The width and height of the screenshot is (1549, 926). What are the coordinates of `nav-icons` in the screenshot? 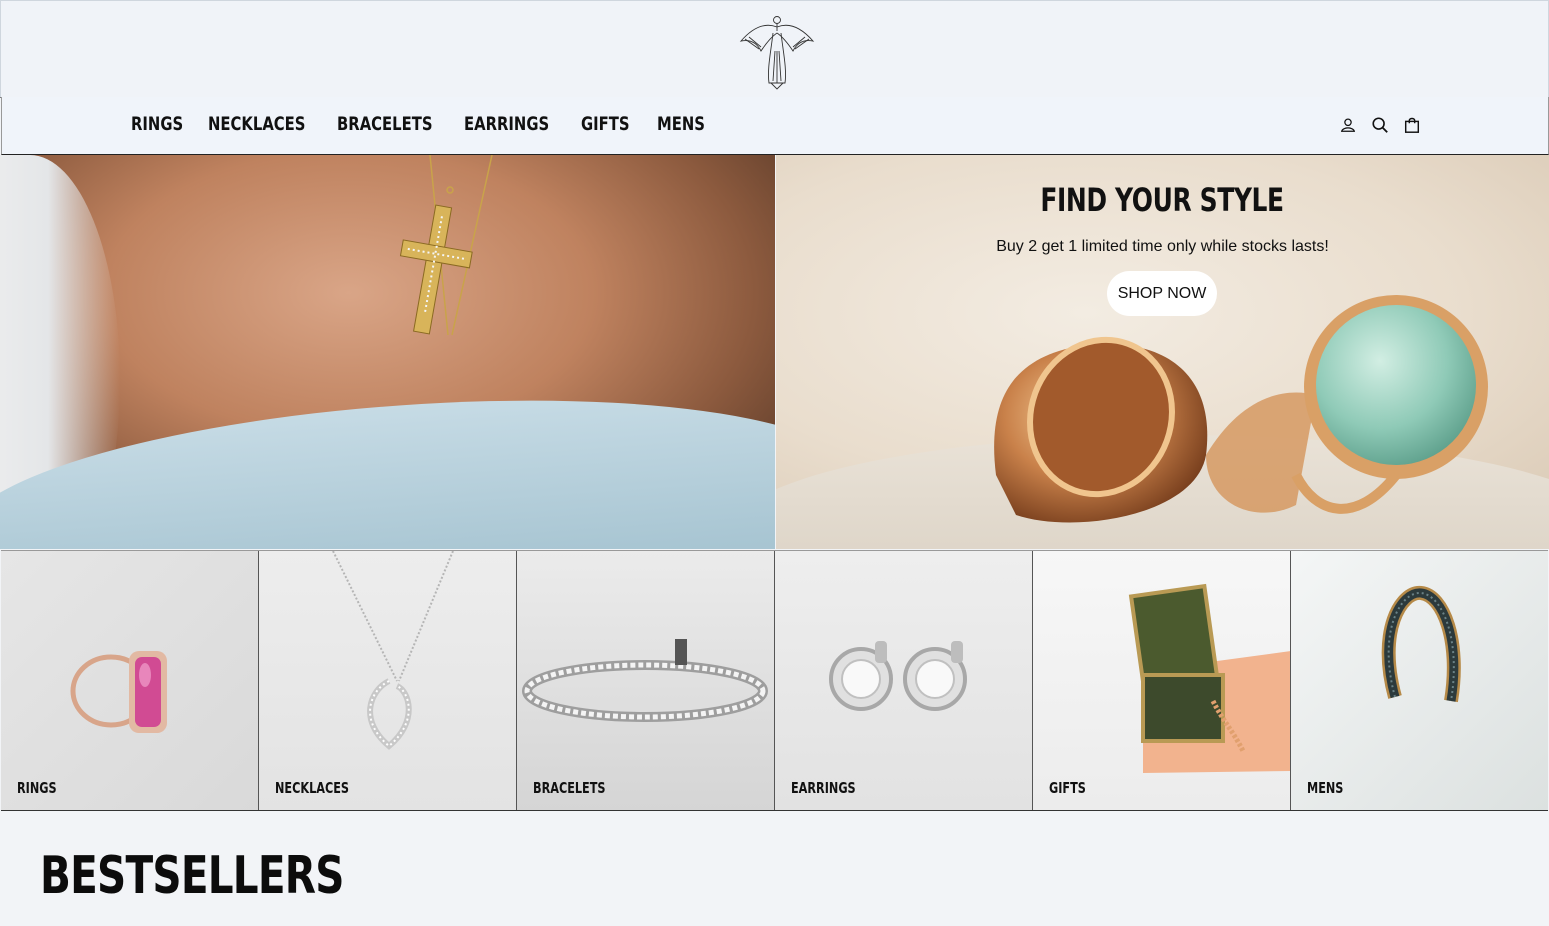 It's located at (1380, 125).